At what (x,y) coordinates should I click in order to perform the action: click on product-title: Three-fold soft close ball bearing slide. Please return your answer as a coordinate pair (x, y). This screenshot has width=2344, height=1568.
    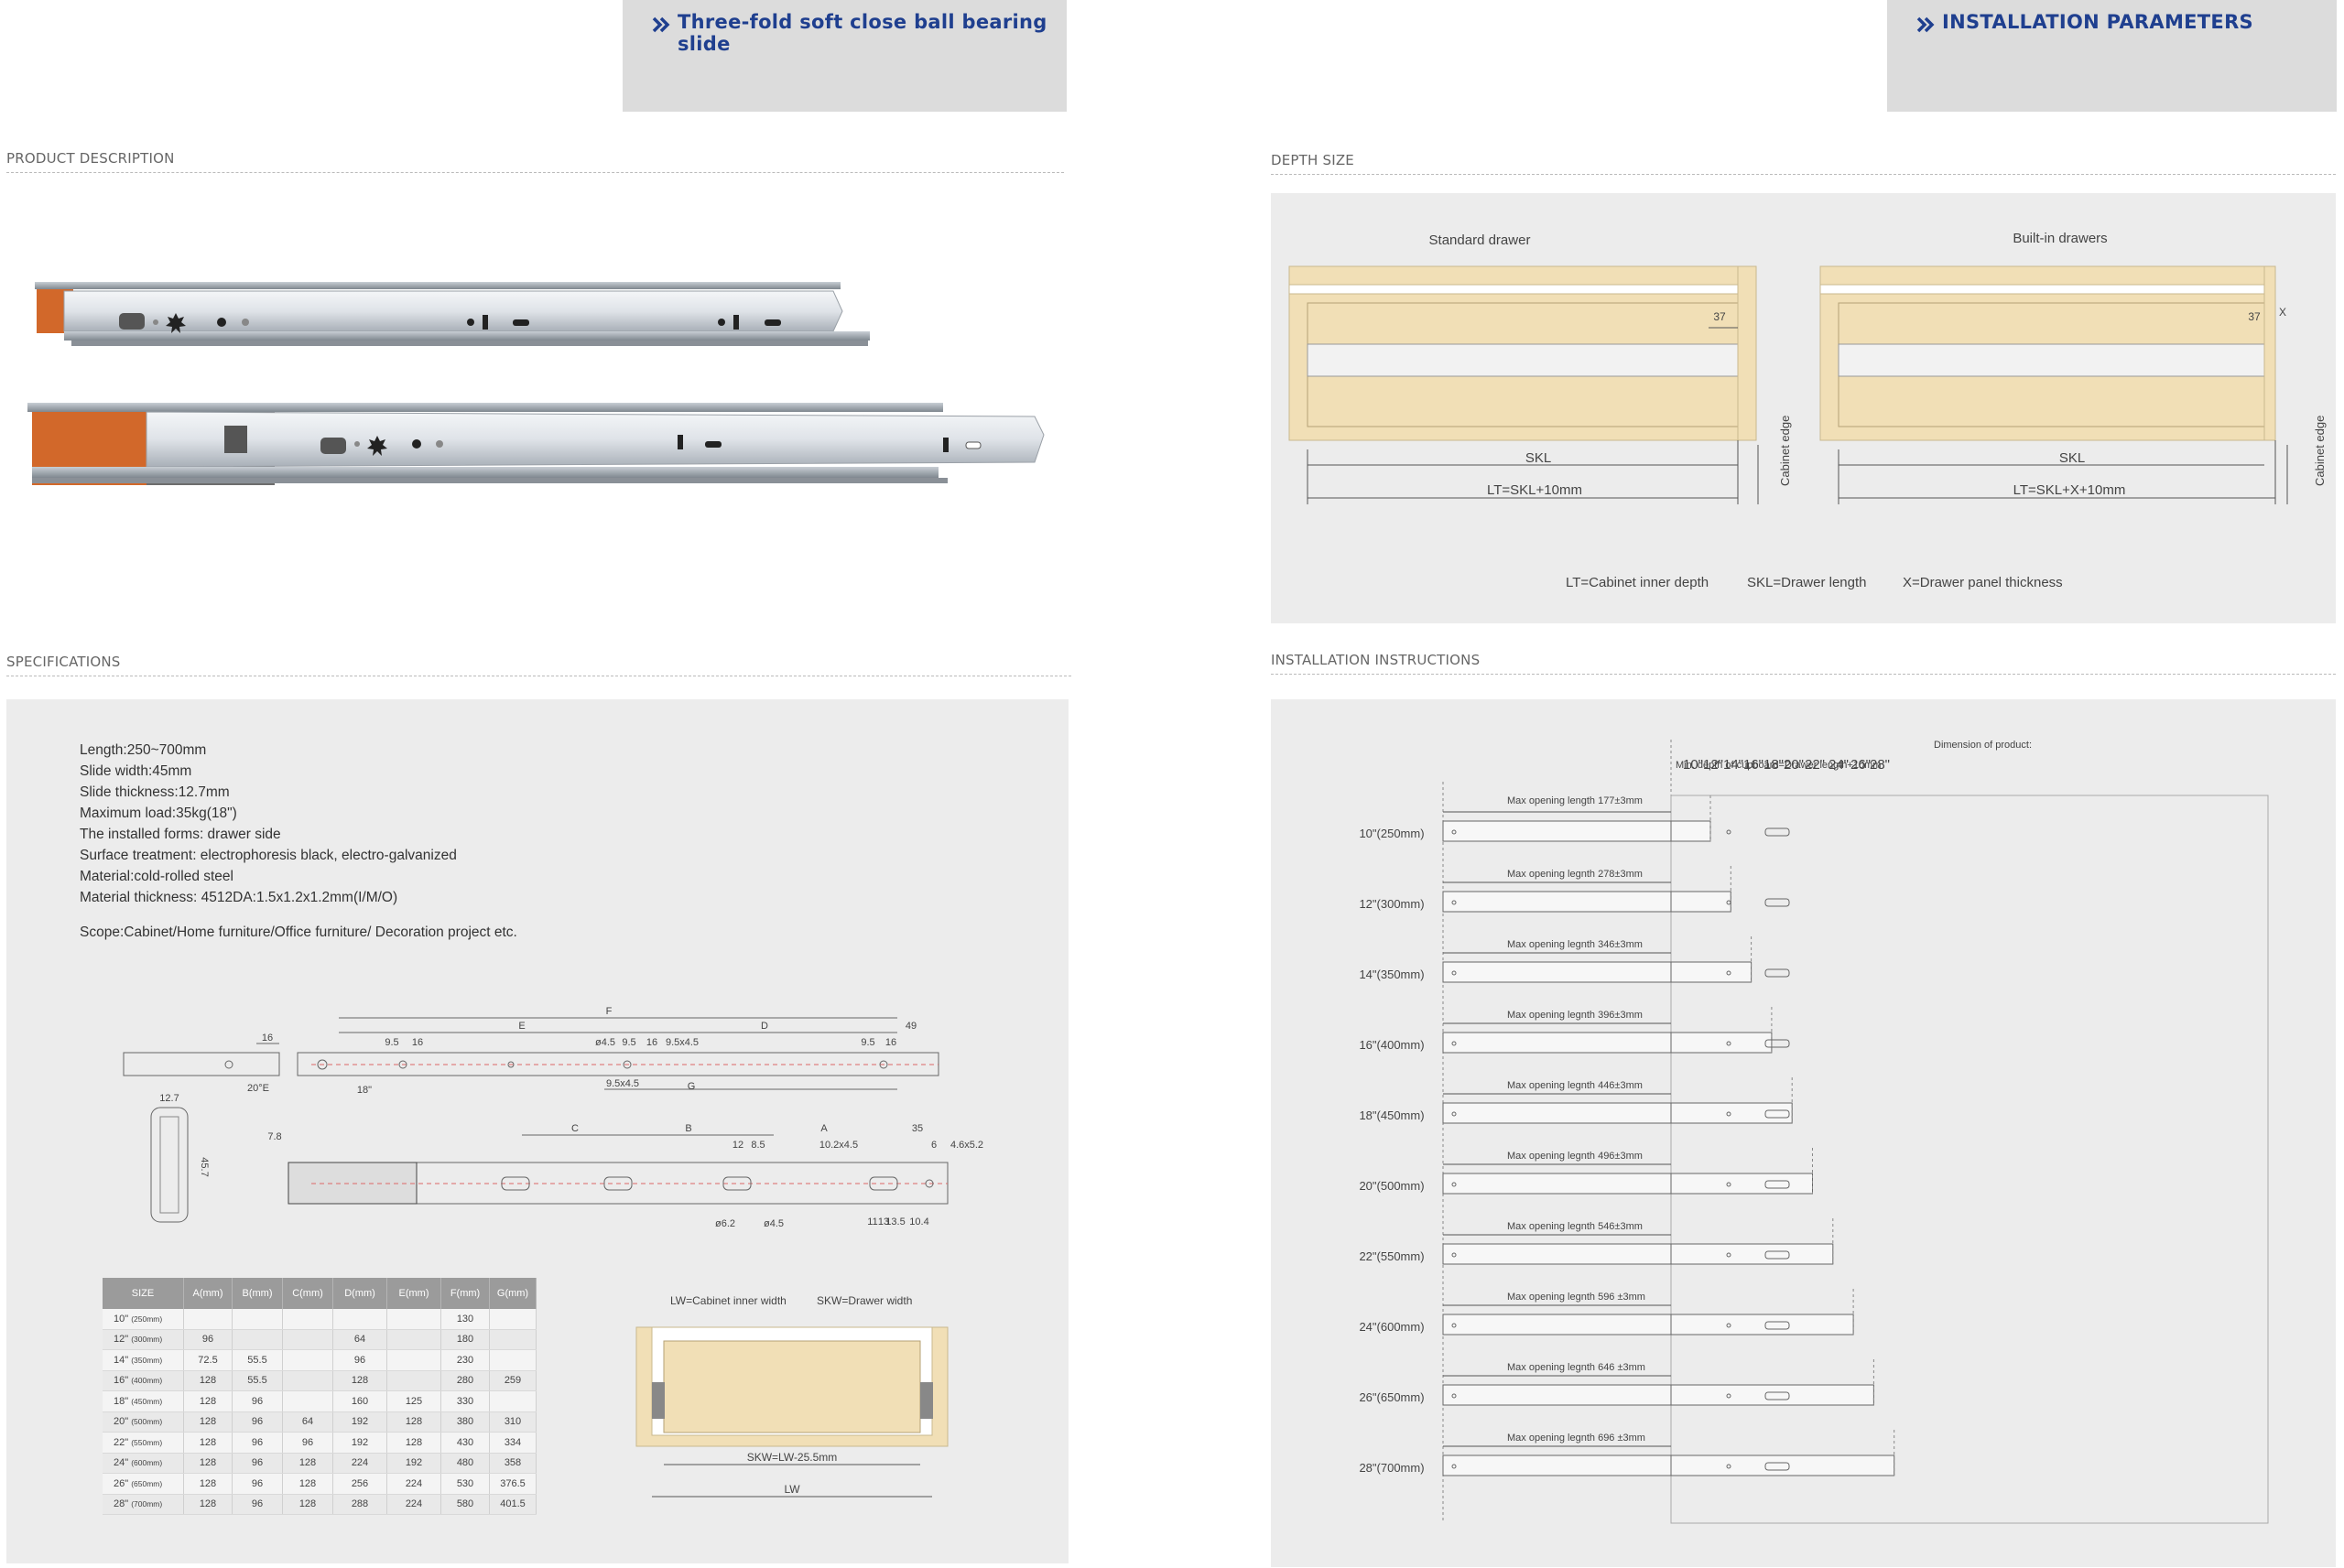
    Looking at the image, I should click on (862, 33).